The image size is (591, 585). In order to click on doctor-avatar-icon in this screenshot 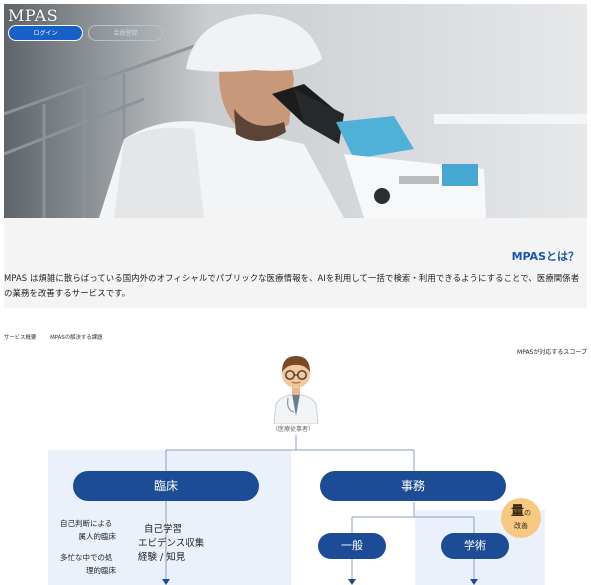, I will do `click(296, 390)`.